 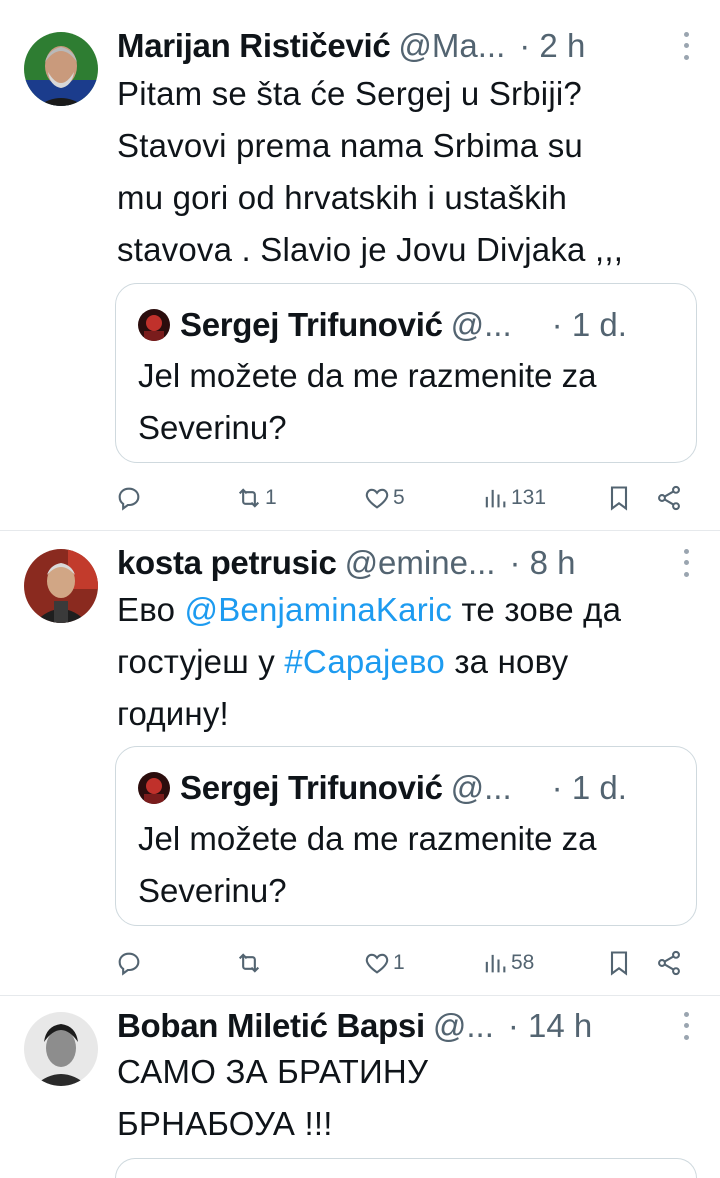 What do you see at coordinates (550, 1026) in the screenshot?
I see `timestamp: · 14 h` at bounding box center [550, 1026].